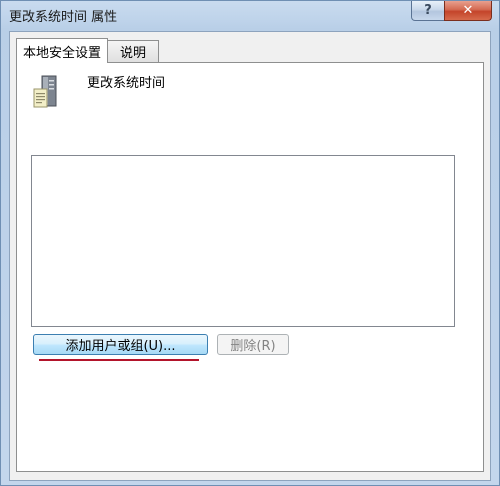 Image resolution: width=500 pixels, height=486 pixels. I want to click on close-button: ✕, so click(468, 11).